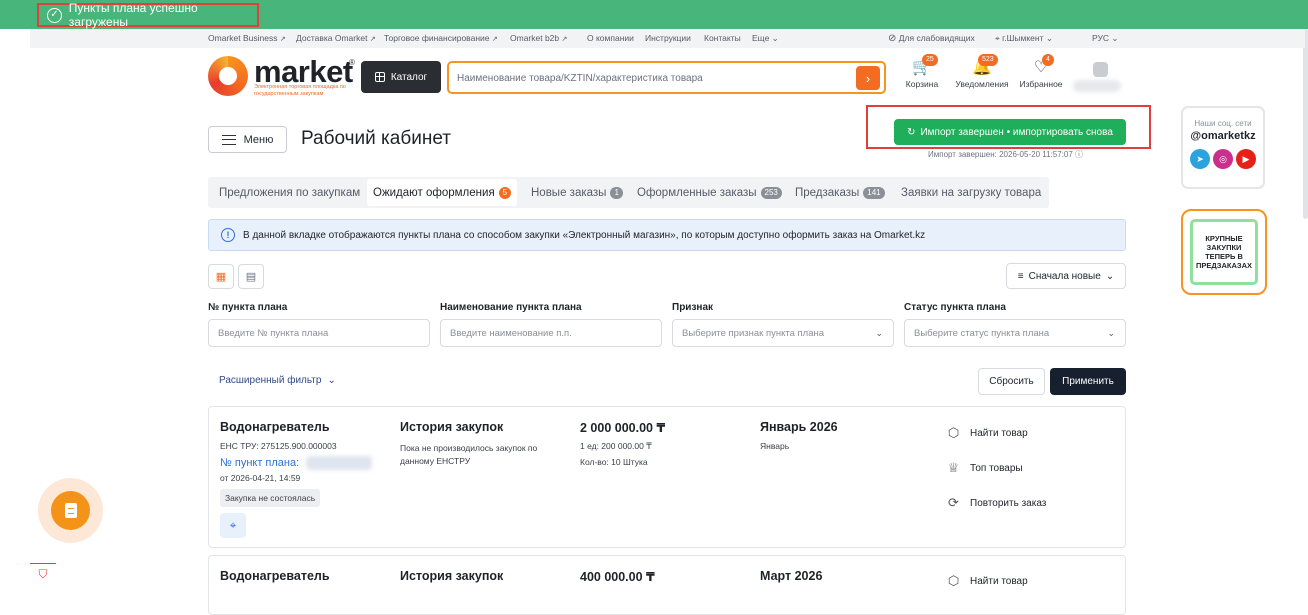  I want to click on status-badge: Закупка не состоялась, so click(270, 498).